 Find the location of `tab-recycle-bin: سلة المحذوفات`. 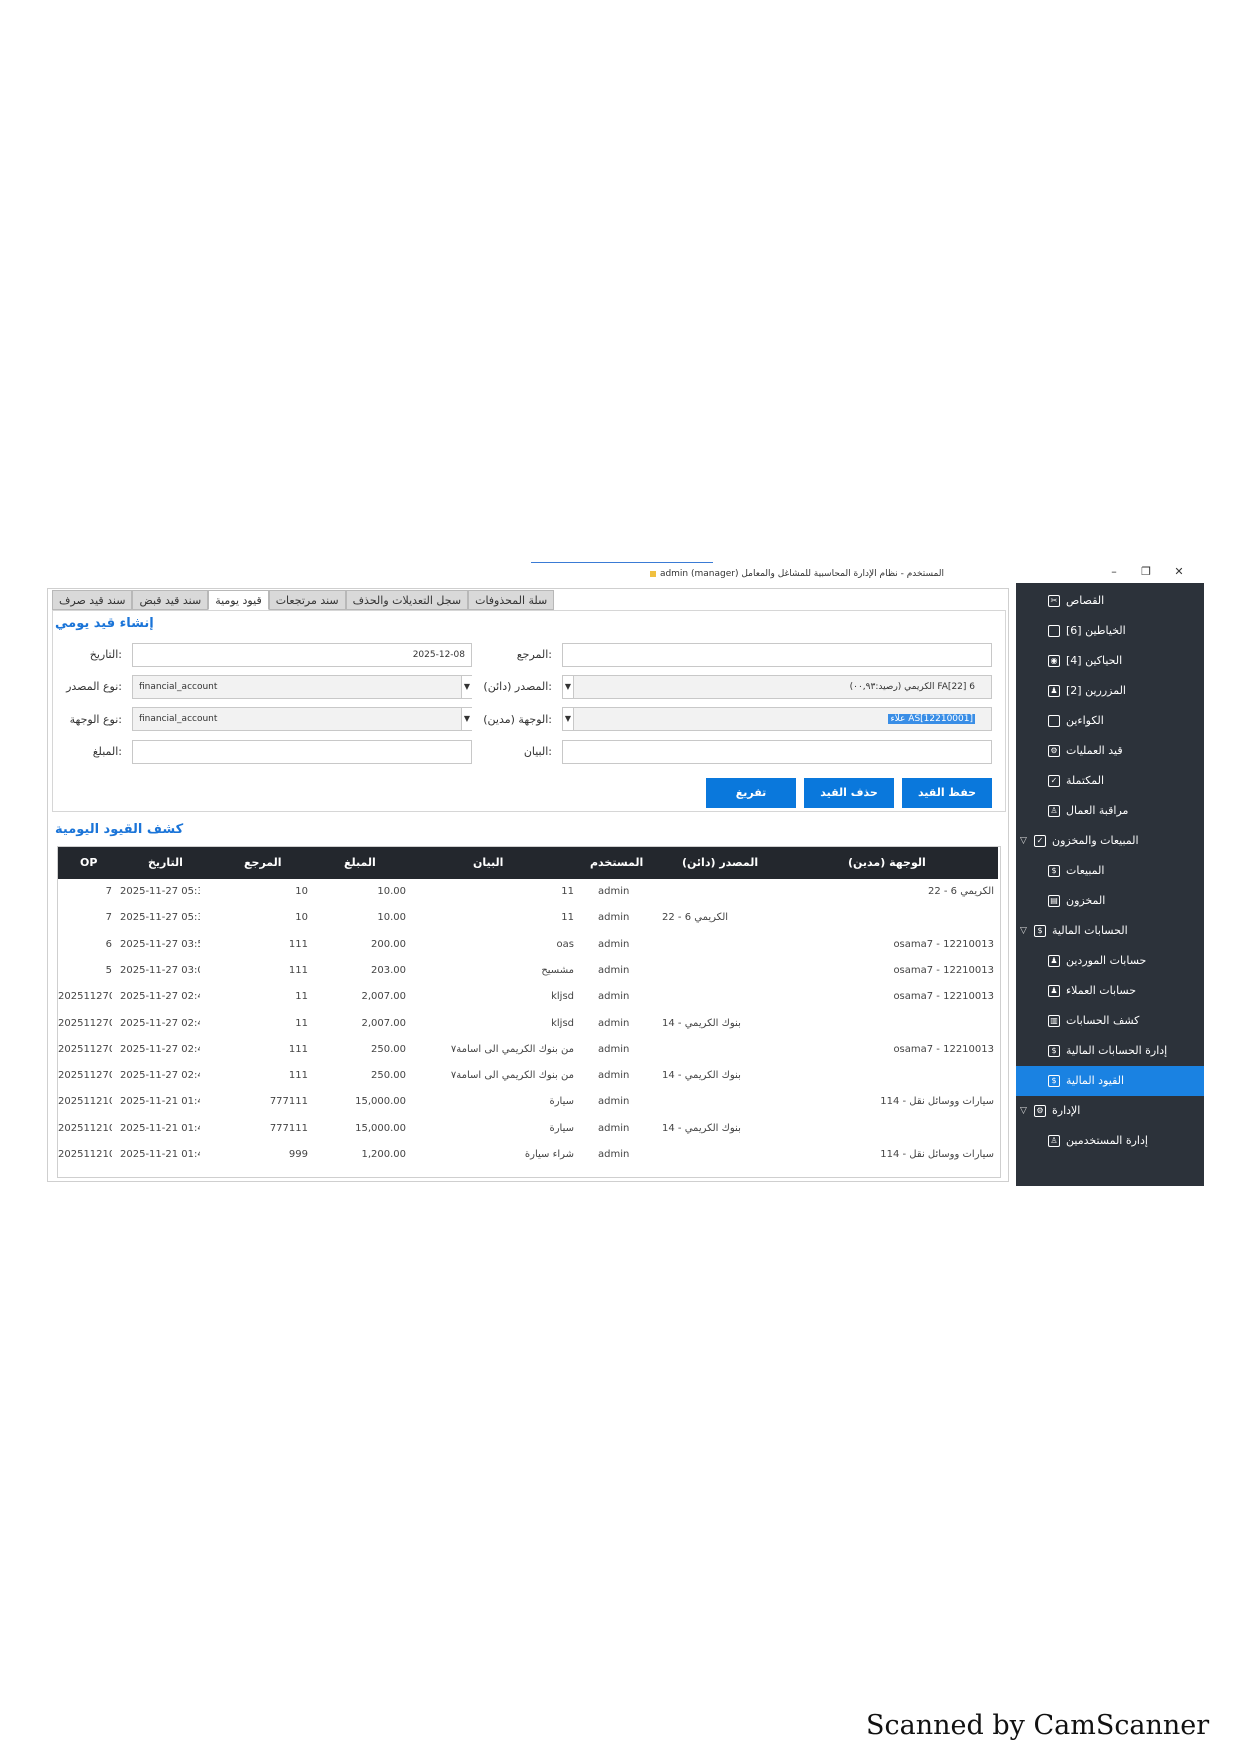

tab-recycle-bin: سلة المحذوفات is located at coordinates (511, 600).